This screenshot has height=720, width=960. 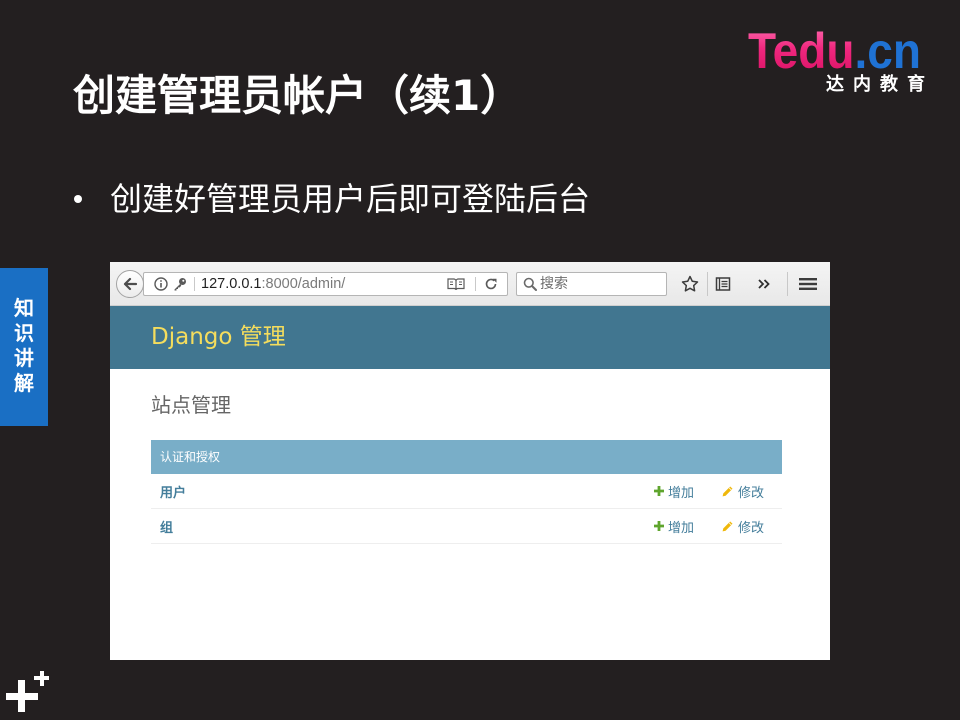 I want to click on back-arrow-icon, so click(x=130, y=284).